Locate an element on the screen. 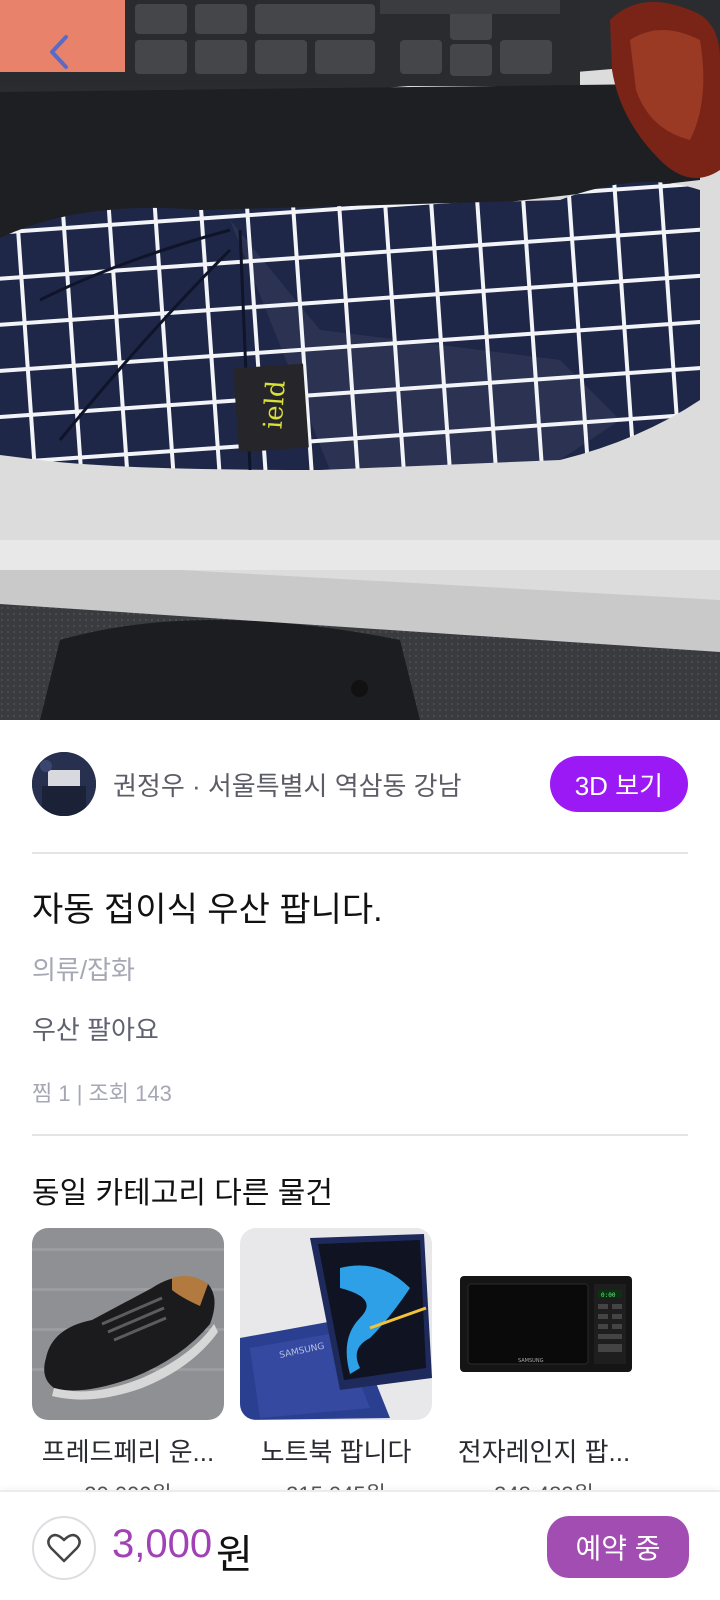 The image size is (720, 1600). related-item-card: SAMSUNG 노트북 팝니다 315,045원 is located at coordinates (336, 1363).